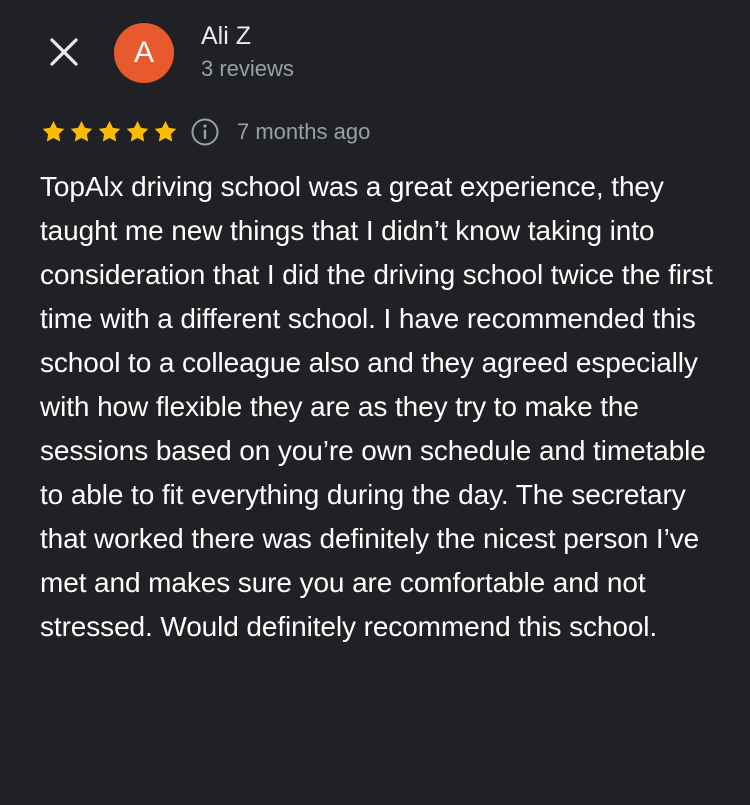  What do you see at coordinates (375, 55) in the screenshot?
I see `review-header: A Ali Z 3 reviews` at bounding box center [375, 55].